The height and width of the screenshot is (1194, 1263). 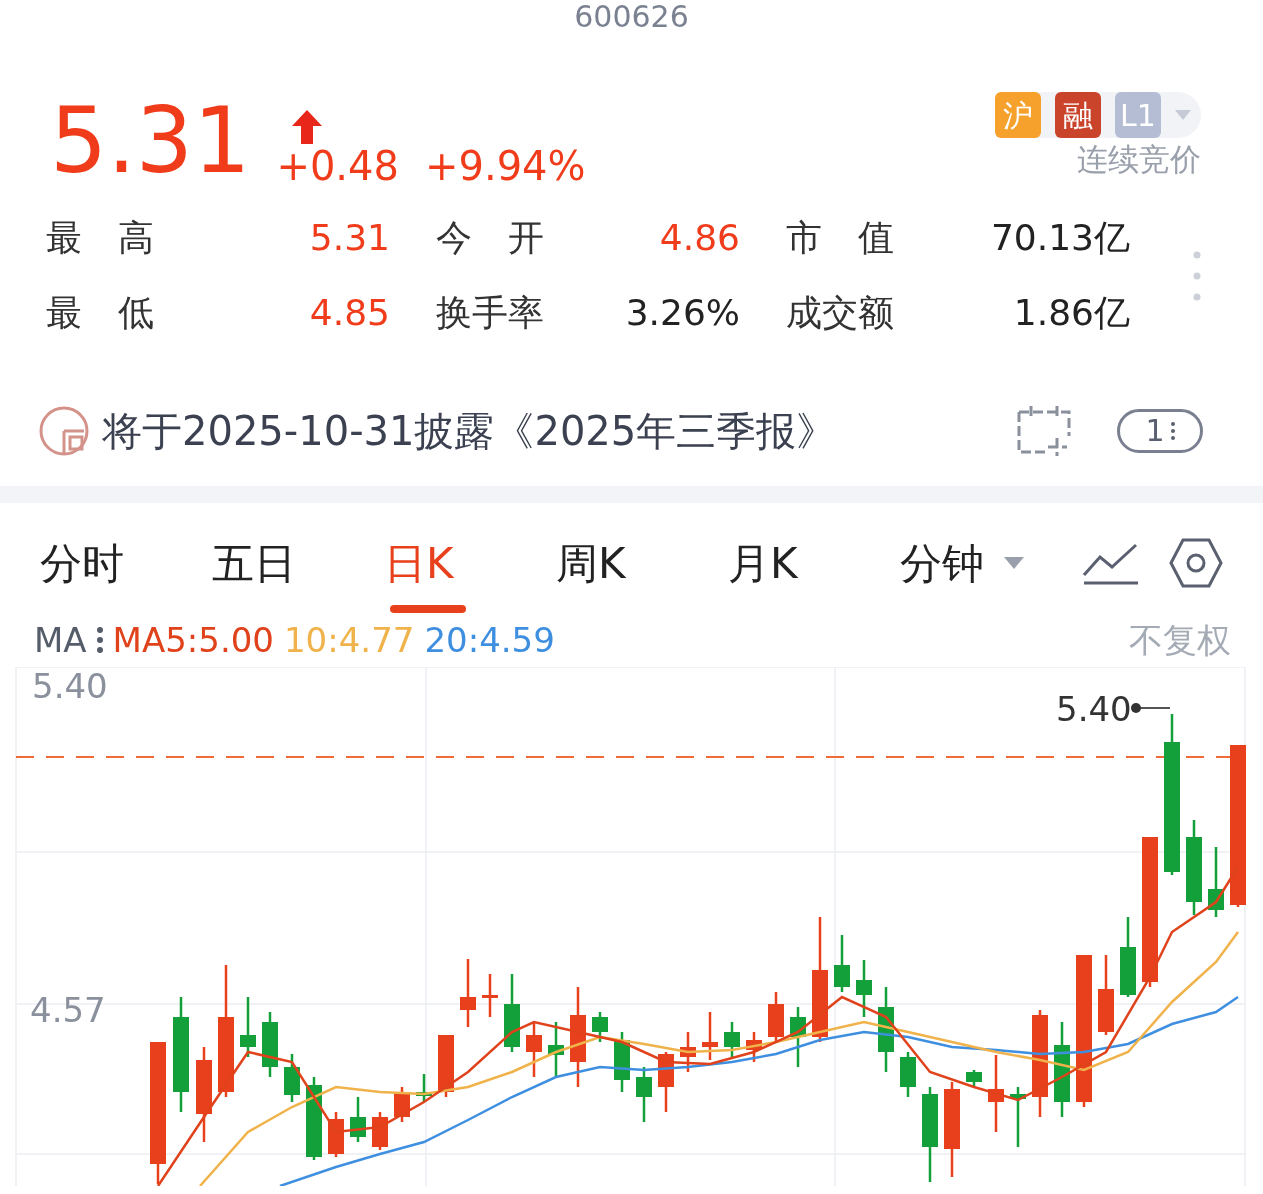 What do you see at coordinates (699, 237) in the screenshot?
I see `stat-value: 4.86` at bounding box center [699, 237].